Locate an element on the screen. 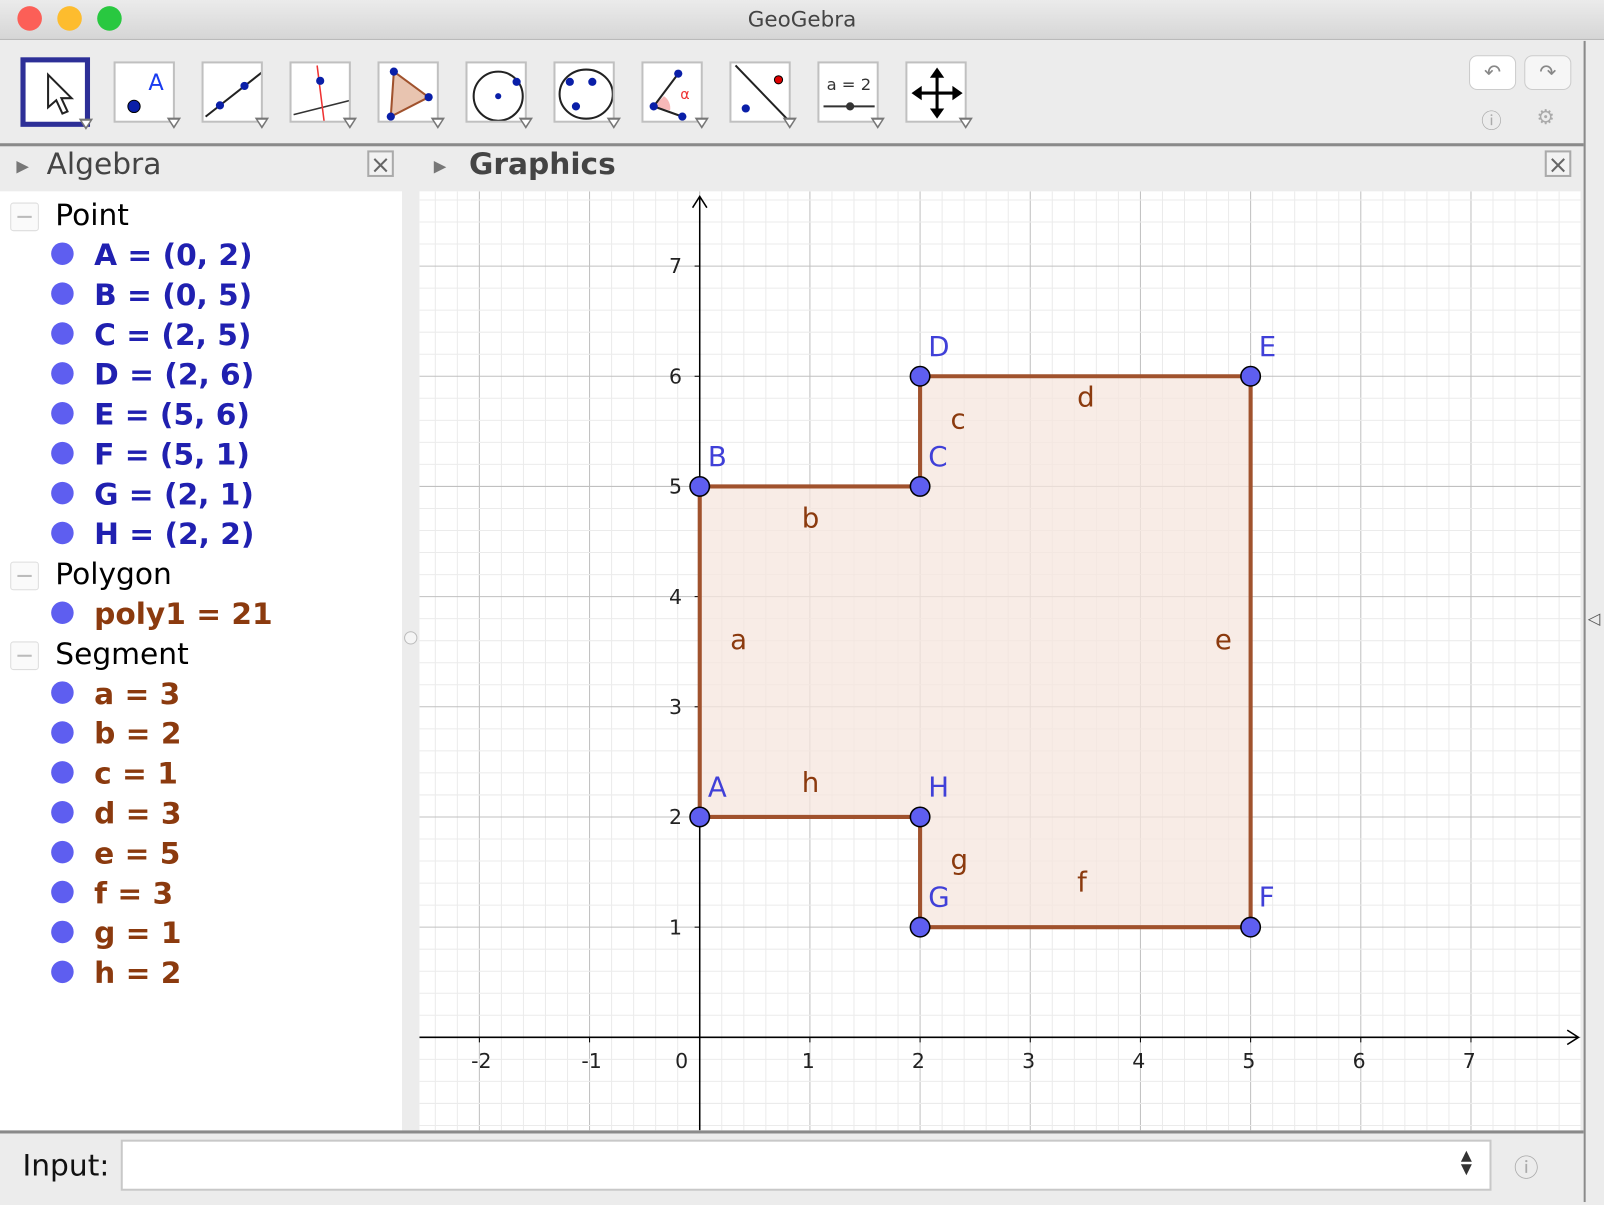  algebra-item: a = 3 is located at coordinates (115, 696).